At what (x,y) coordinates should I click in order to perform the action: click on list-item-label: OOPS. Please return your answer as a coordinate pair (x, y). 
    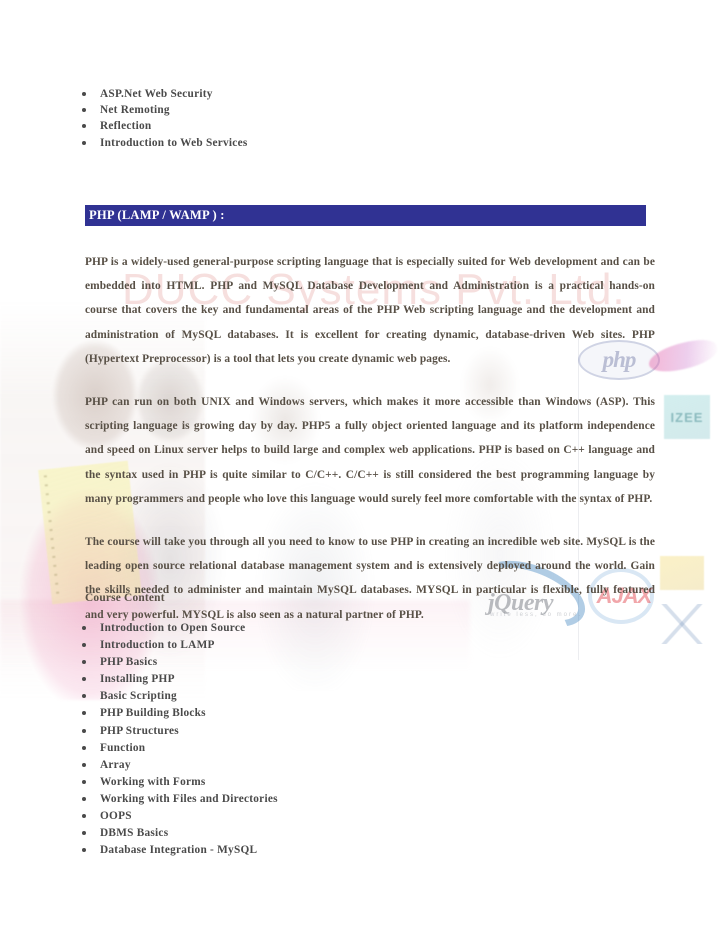
    Looking at the image, I should click on (116, 816).